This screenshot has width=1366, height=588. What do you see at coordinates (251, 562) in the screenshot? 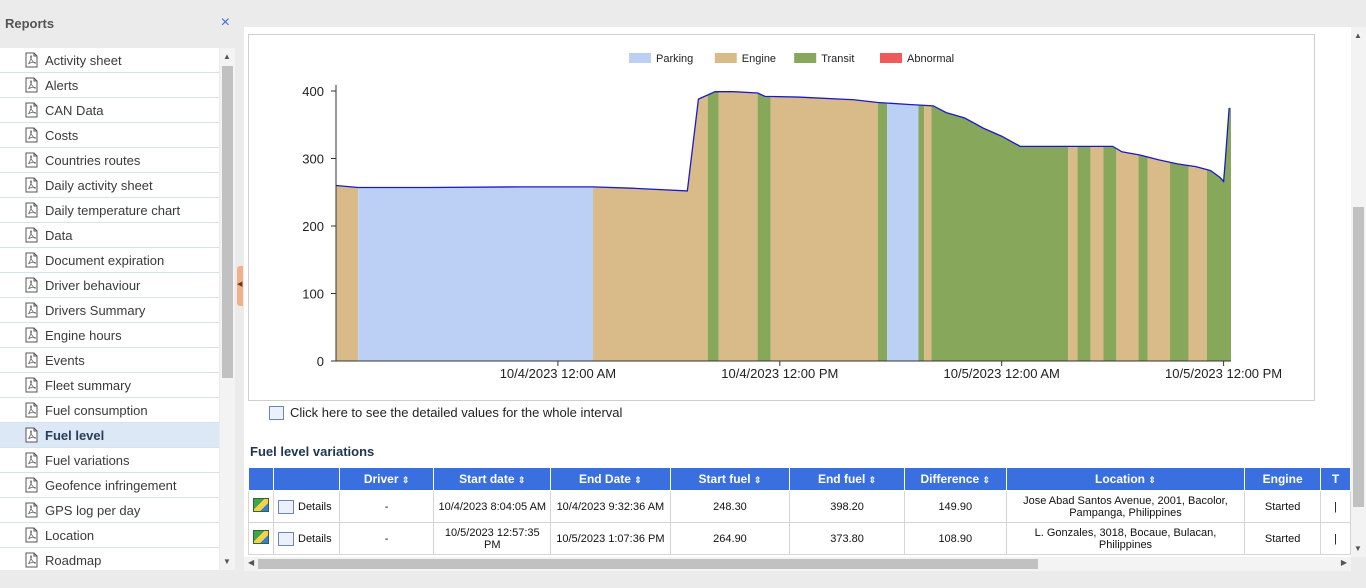
I see `scroll-left-icon: ◀` at bounding box center [251, 562].